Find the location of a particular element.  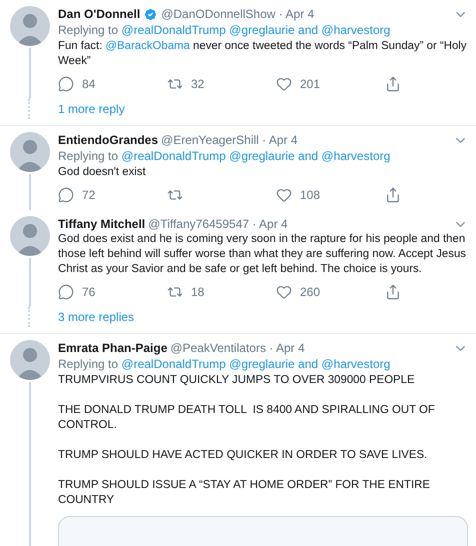

user-name: Tiffany Mitchell is located at coordinates (102, 224).